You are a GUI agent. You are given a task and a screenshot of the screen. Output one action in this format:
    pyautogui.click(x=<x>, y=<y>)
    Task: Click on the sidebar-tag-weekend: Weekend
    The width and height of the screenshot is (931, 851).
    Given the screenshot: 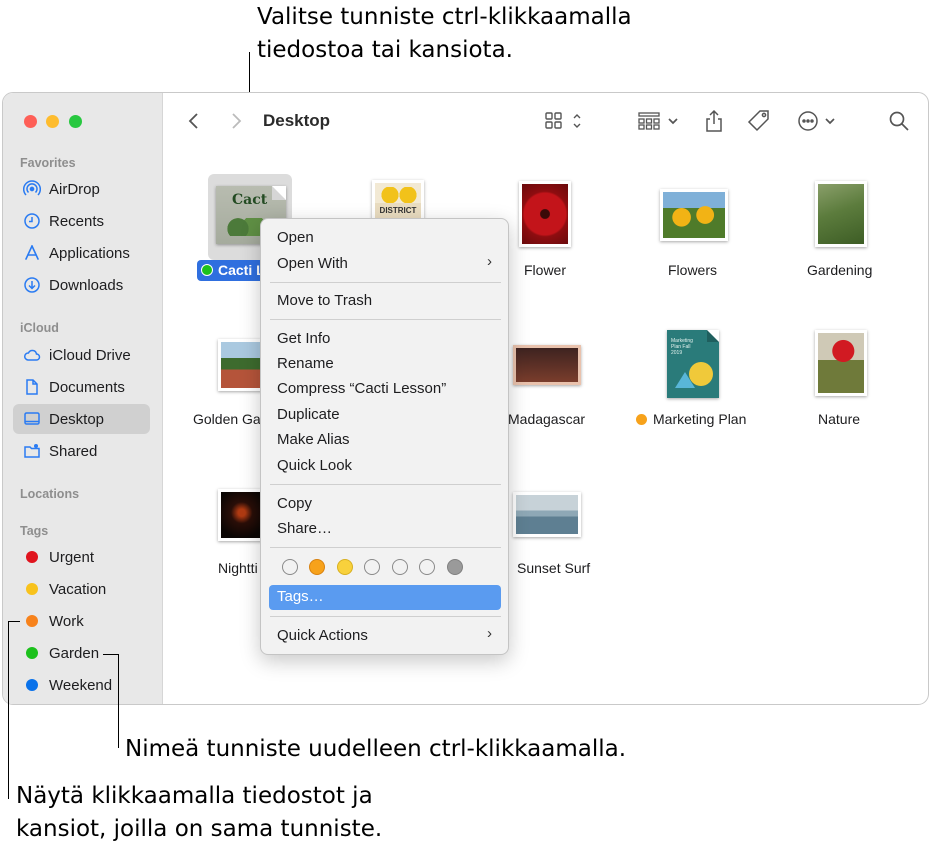 What is the action you would take?
    pyautogui.click(x=81, y=685)
    